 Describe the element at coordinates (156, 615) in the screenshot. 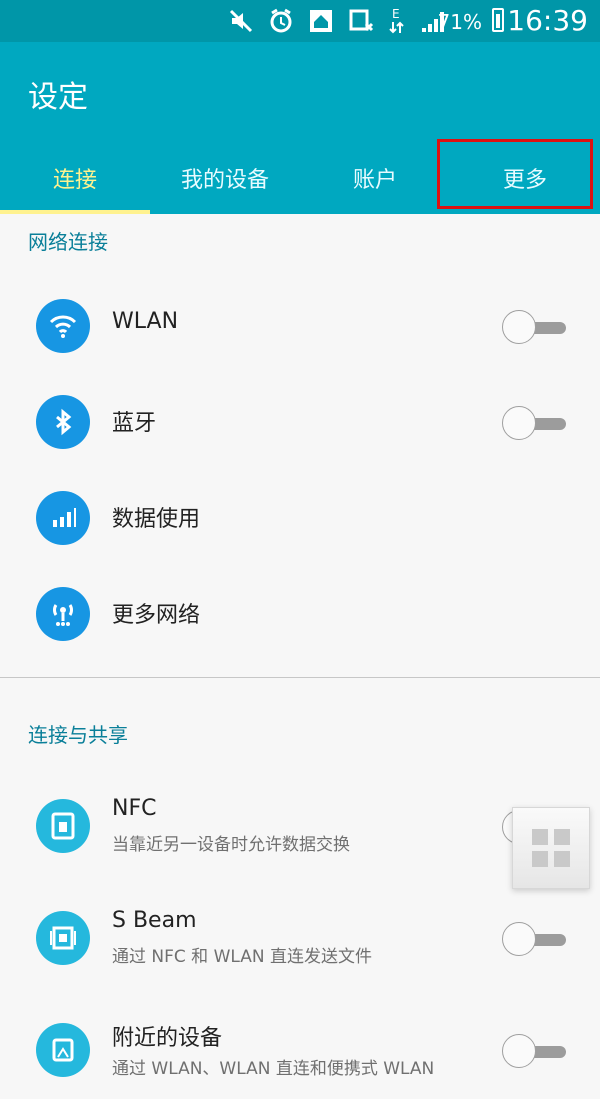

I see `list-item-label: 更多网络` at that location.